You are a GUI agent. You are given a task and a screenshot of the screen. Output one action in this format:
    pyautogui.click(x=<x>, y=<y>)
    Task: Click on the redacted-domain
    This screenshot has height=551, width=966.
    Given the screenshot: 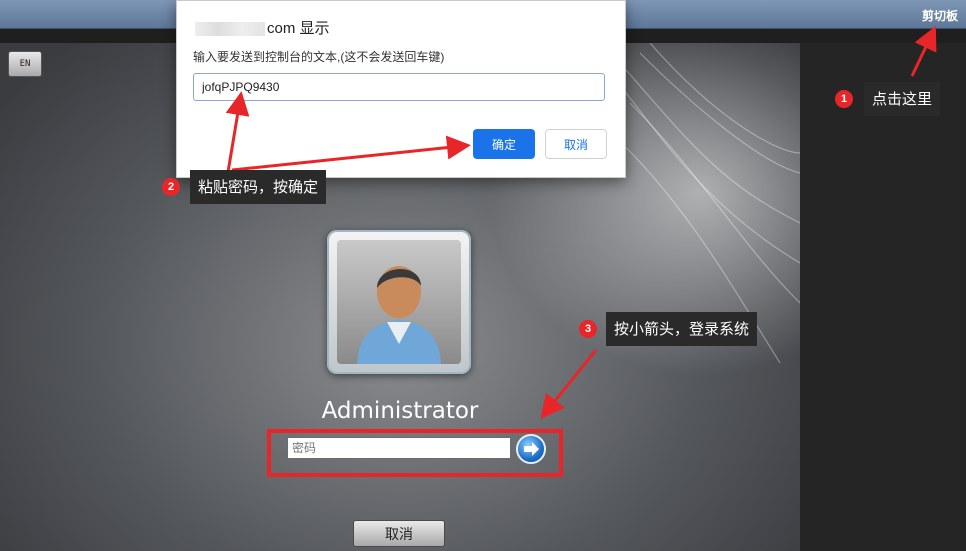 What is the action you would take?
    pyautogui.click(x=230, y=29)
    